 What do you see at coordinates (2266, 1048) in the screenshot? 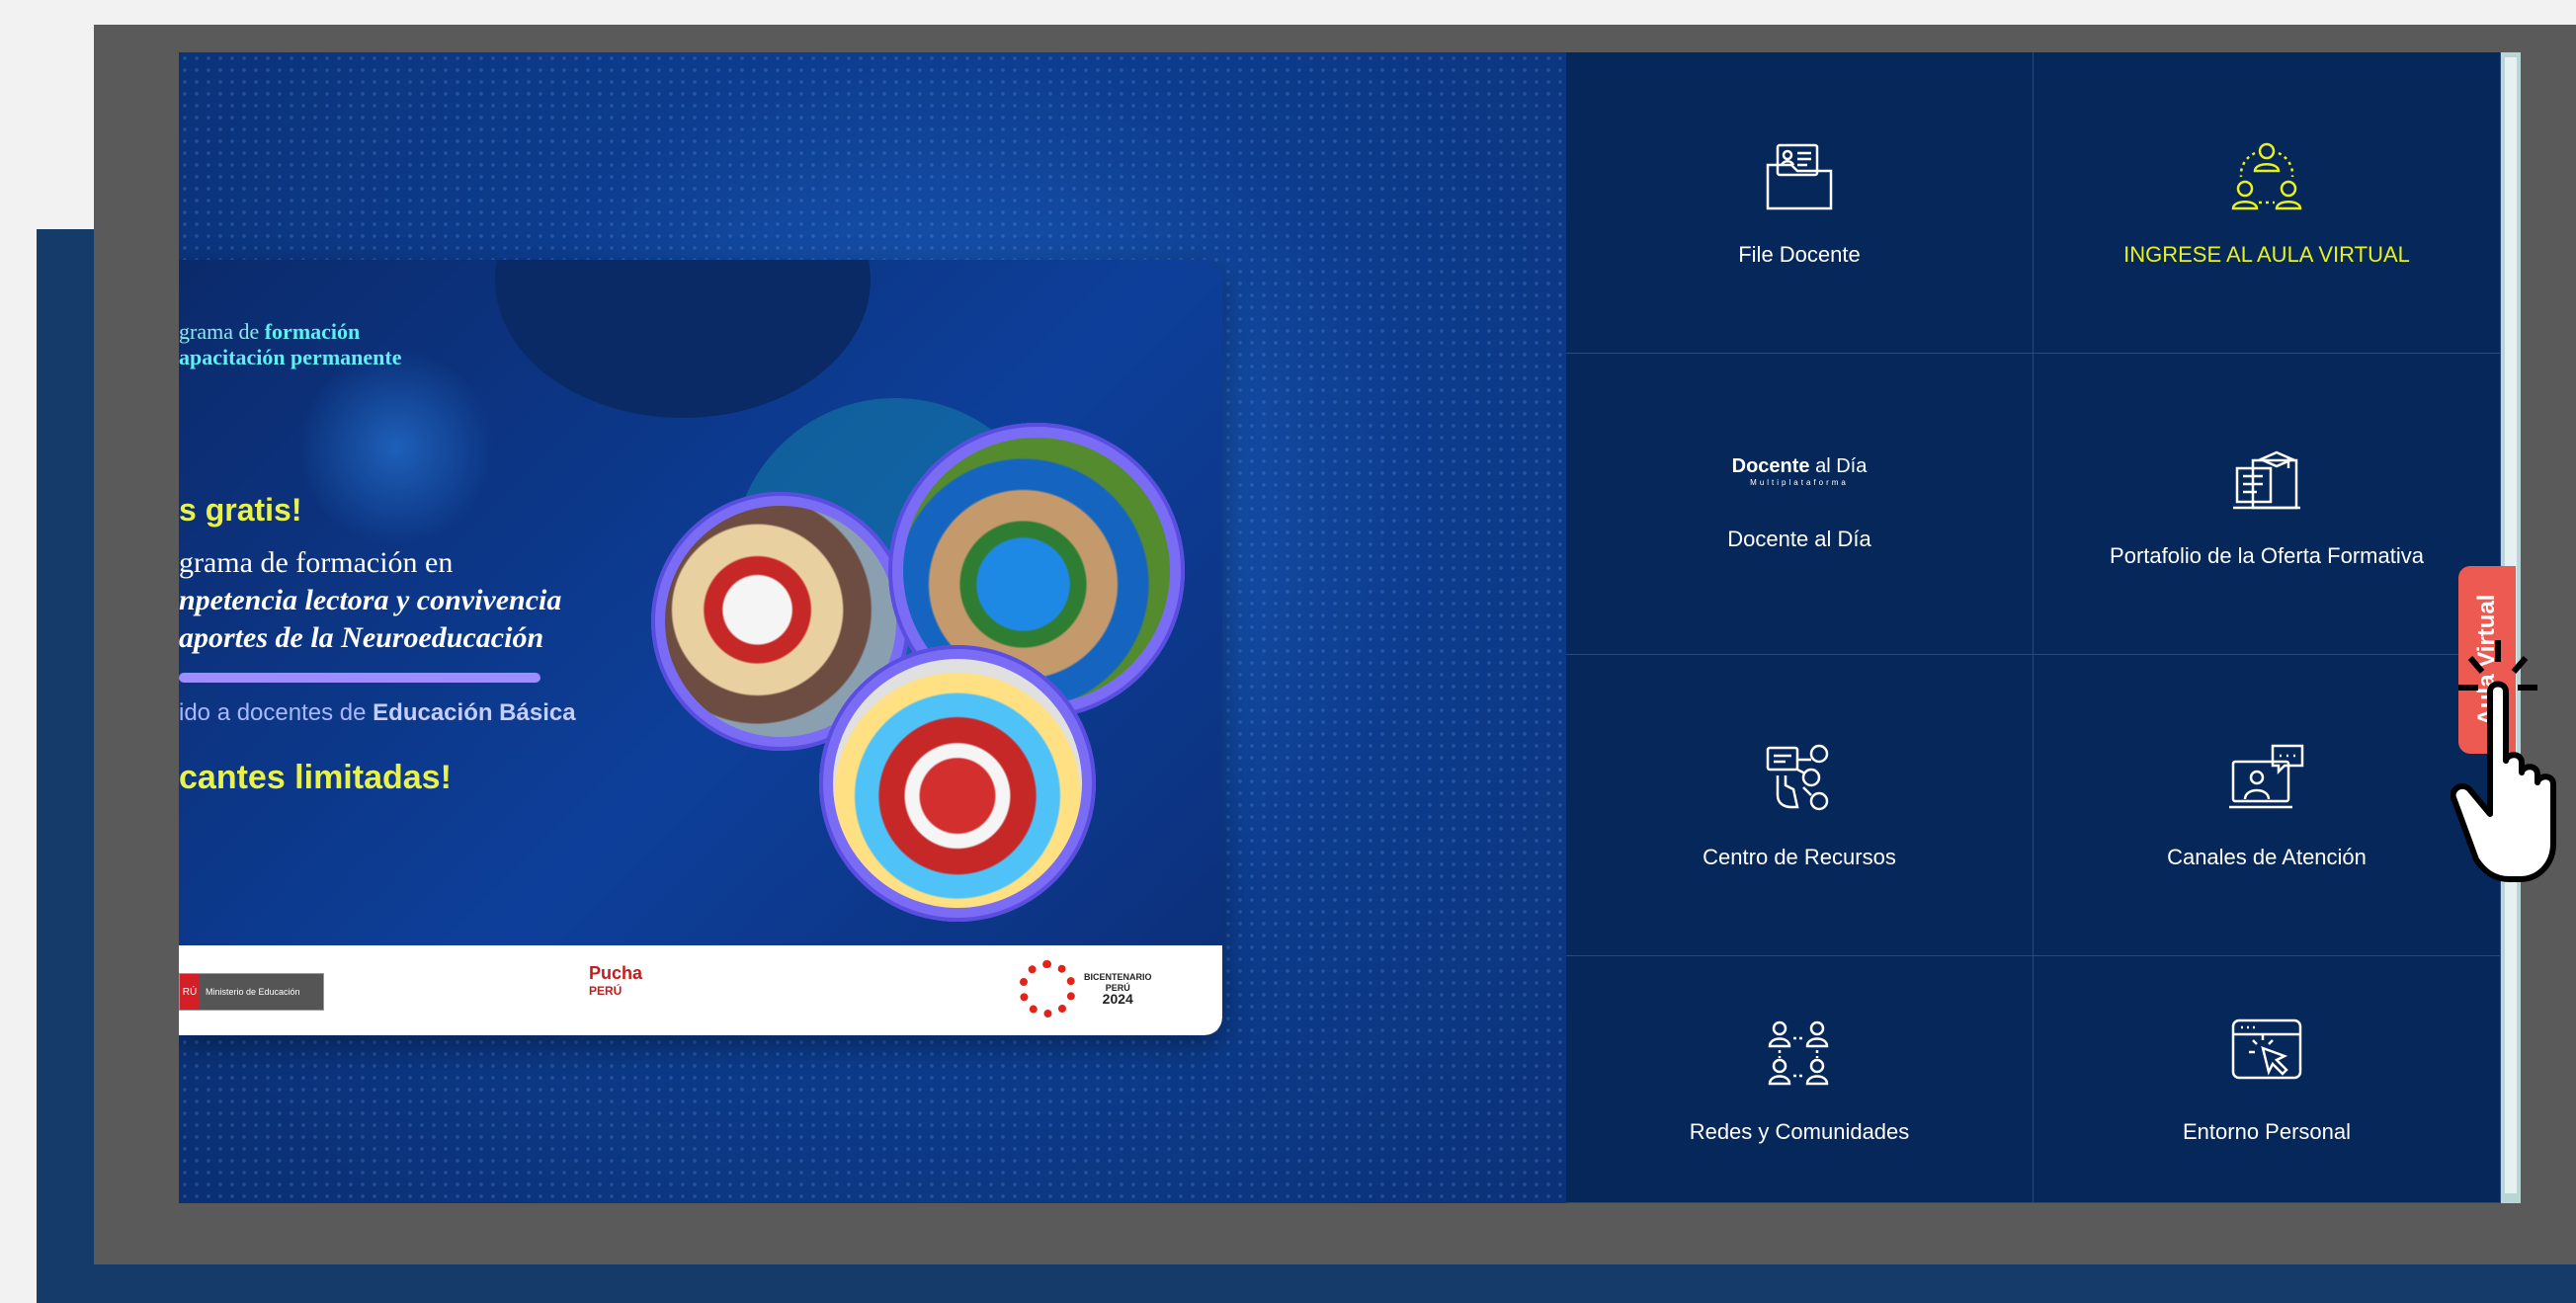
I see `entorno-personal-icon` at bounding box center [2266, 1048].